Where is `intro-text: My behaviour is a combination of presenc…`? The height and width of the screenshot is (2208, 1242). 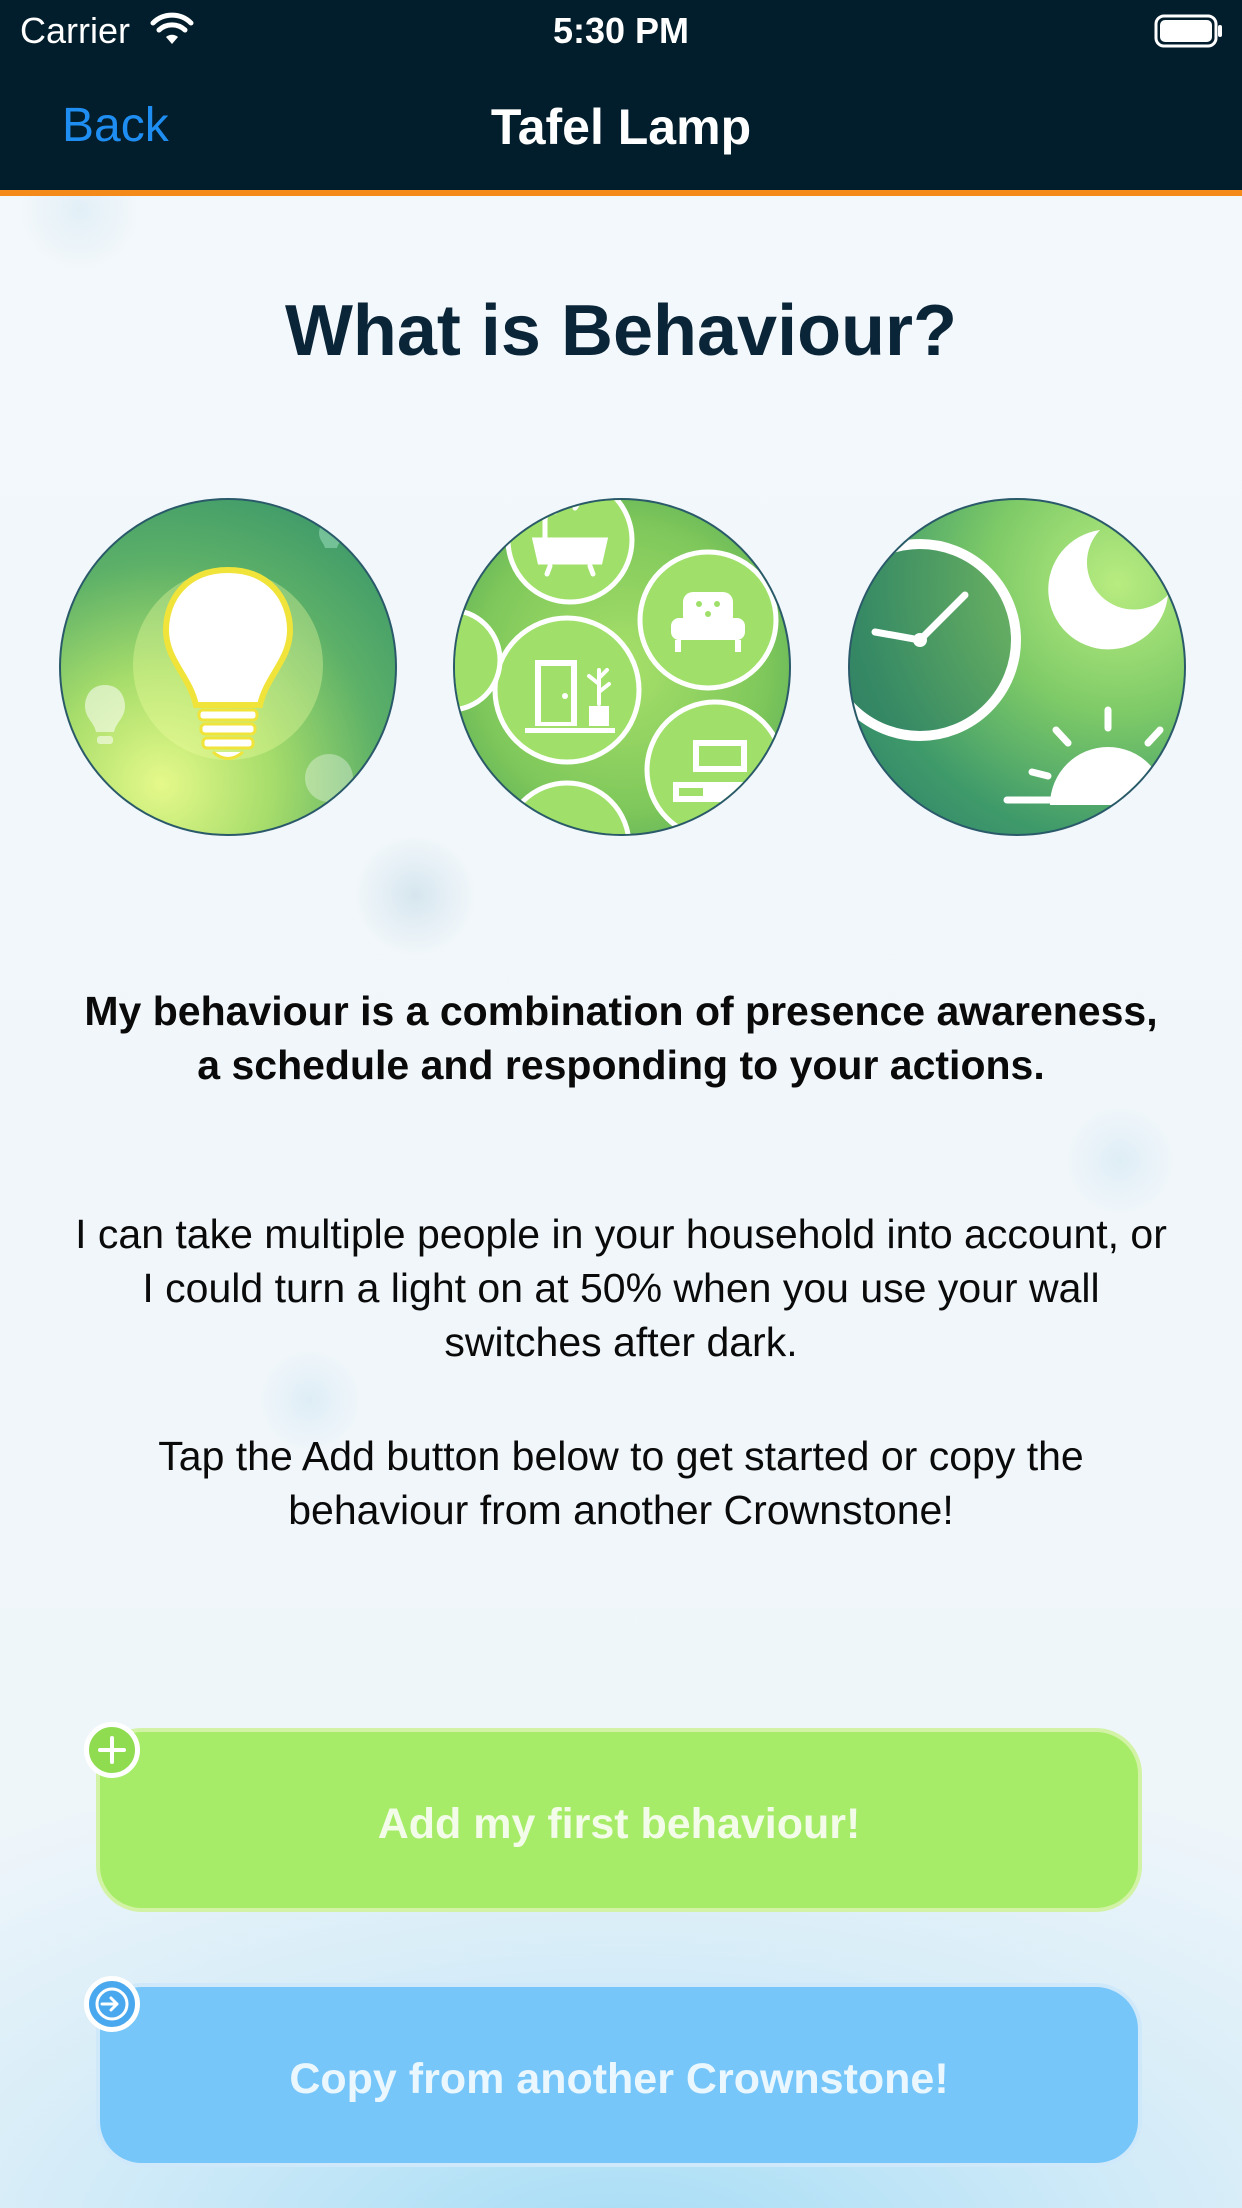 intro-text: My behaviour is a combination of presenc… is located at coordinates (621, 1038).